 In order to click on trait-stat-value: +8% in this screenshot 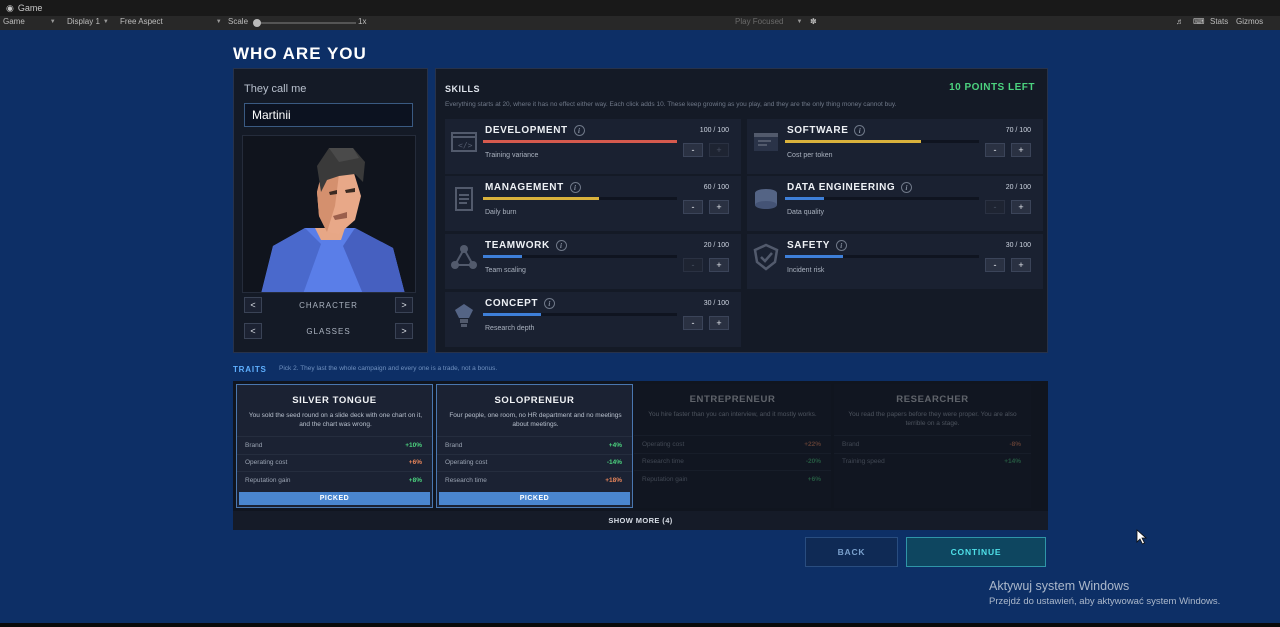, I will do `click(415, 480)`.